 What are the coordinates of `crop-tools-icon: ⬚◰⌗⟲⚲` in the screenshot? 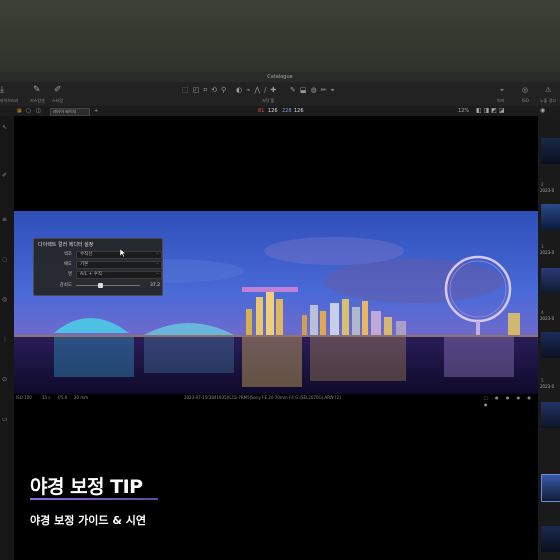 It's located at (206, 90).